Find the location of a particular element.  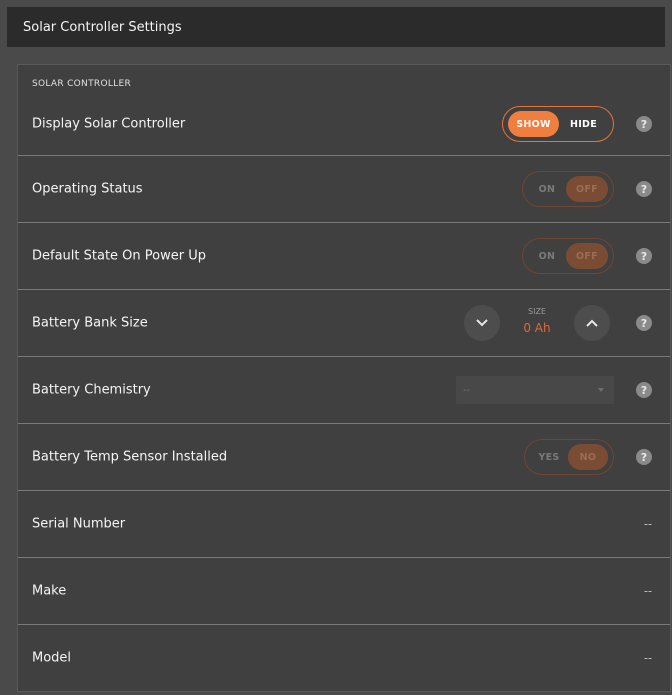

default-state-toggle: ON OFF is located at coordinates (568, 256).